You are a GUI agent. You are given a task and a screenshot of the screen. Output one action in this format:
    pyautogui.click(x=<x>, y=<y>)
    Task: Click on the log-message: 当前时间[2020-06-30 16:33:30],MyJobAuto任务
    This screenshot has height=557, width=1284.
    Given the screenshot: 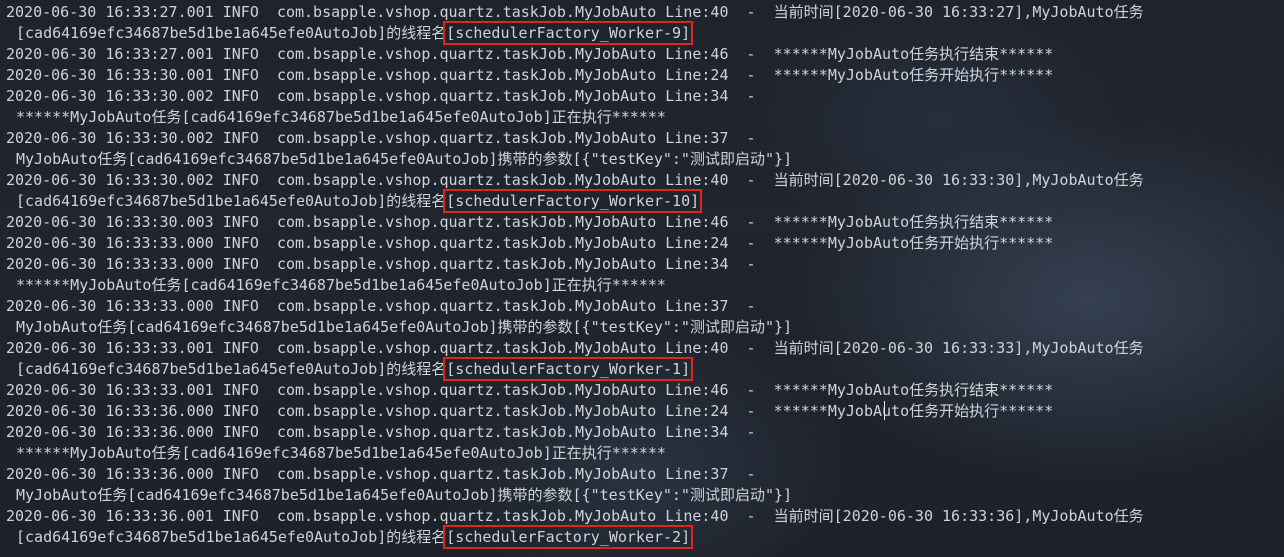 What is the action you would take?
    pyautogui.click(x=958, y=180)
    